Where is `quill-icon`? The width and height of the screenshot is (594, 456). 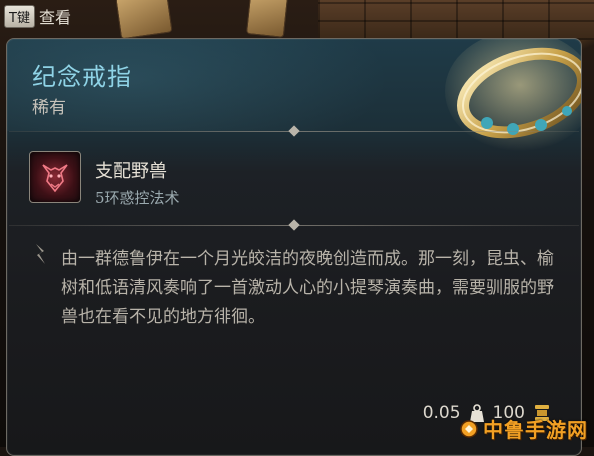
quill-icon is located at coordinates (40, 254).